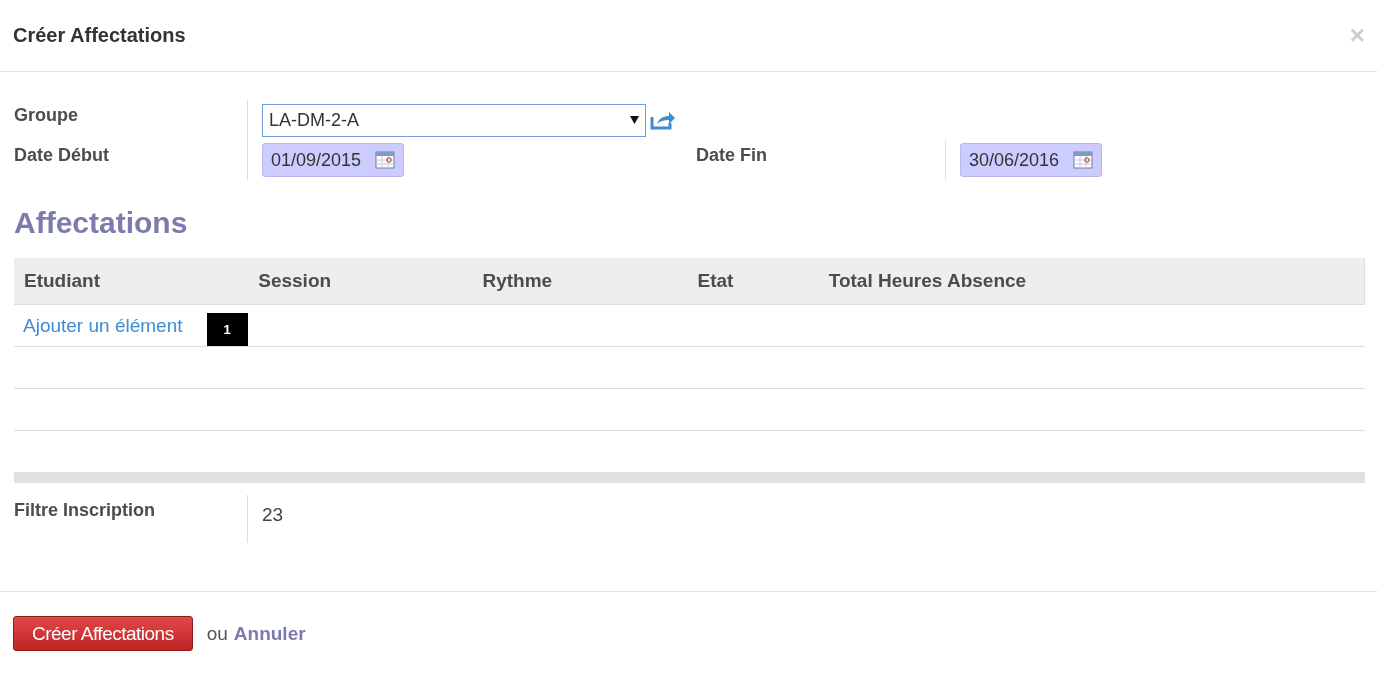  What do you see at coordinates (454, 120) in the screenshot?
I see `group-select: LA-DM-2-A` at bounding box center [454, 120].